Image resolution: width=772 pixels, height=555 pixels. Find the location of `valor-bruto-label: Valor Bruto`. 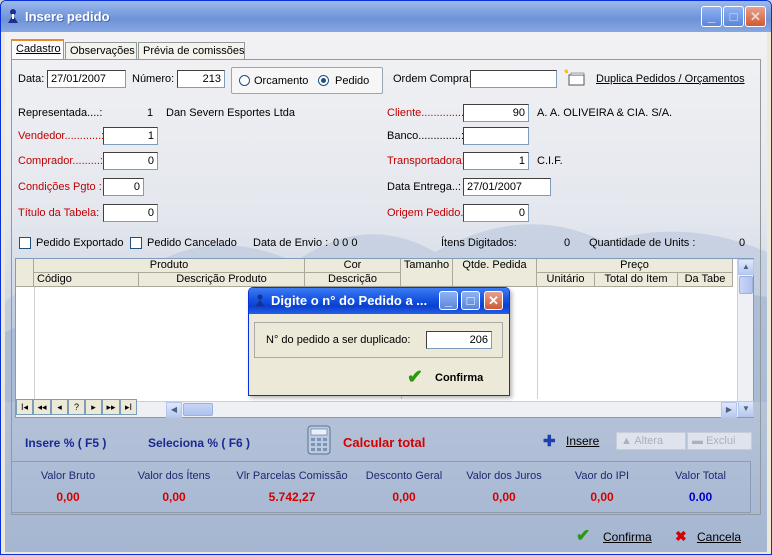

valor-bruto-label: Valor Bruto is located at coordinates (68, 476).